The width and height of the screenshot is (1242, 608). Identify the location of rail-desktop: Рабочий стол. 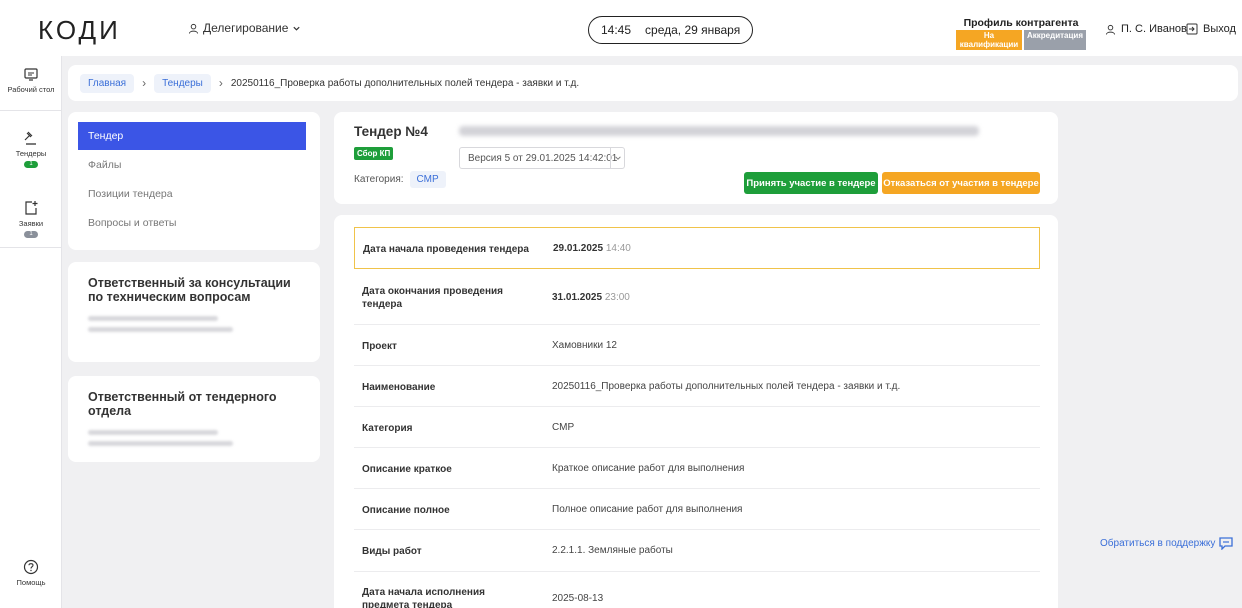
(31, 81).